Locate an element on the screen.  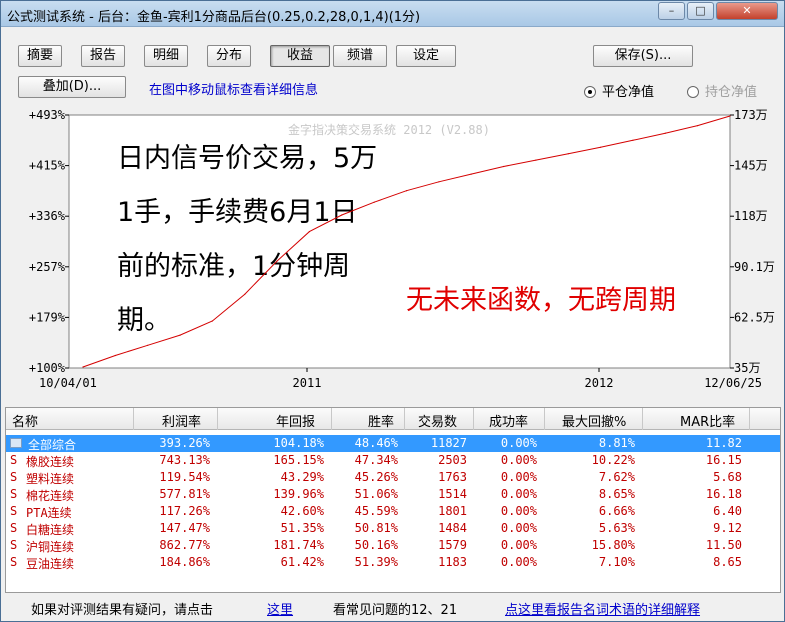
folder-icon is located at coordinates (16, 443).